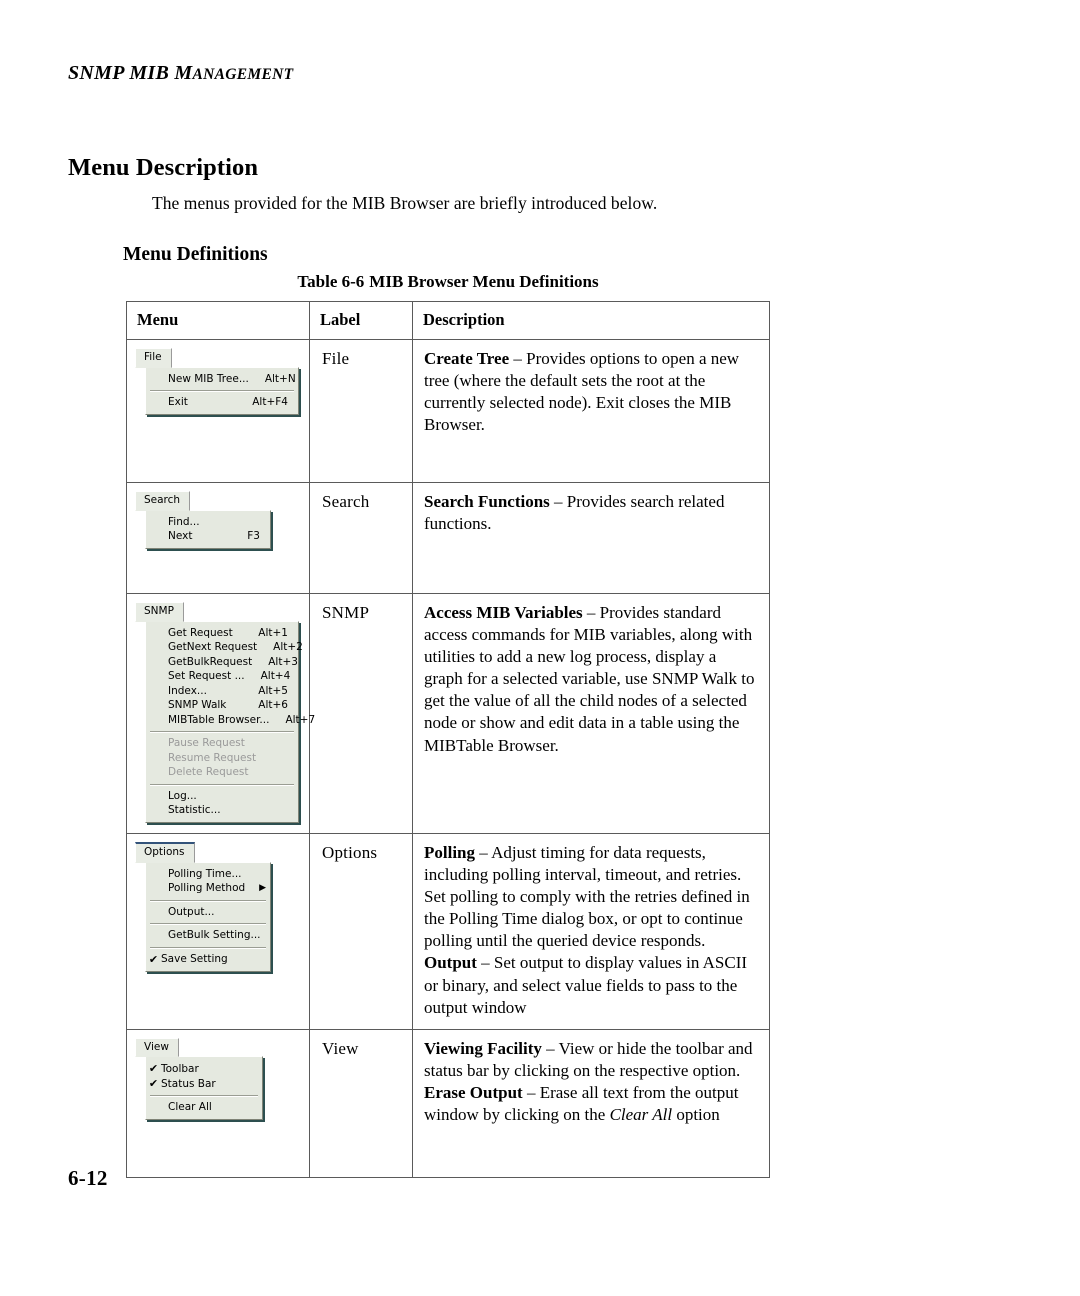 The height and width of the screenshot is (1296, 1080). Describe the element at coordinates (197, 705) in the screenshot. I see `menu-item-label: SNMP Walk` at that location.